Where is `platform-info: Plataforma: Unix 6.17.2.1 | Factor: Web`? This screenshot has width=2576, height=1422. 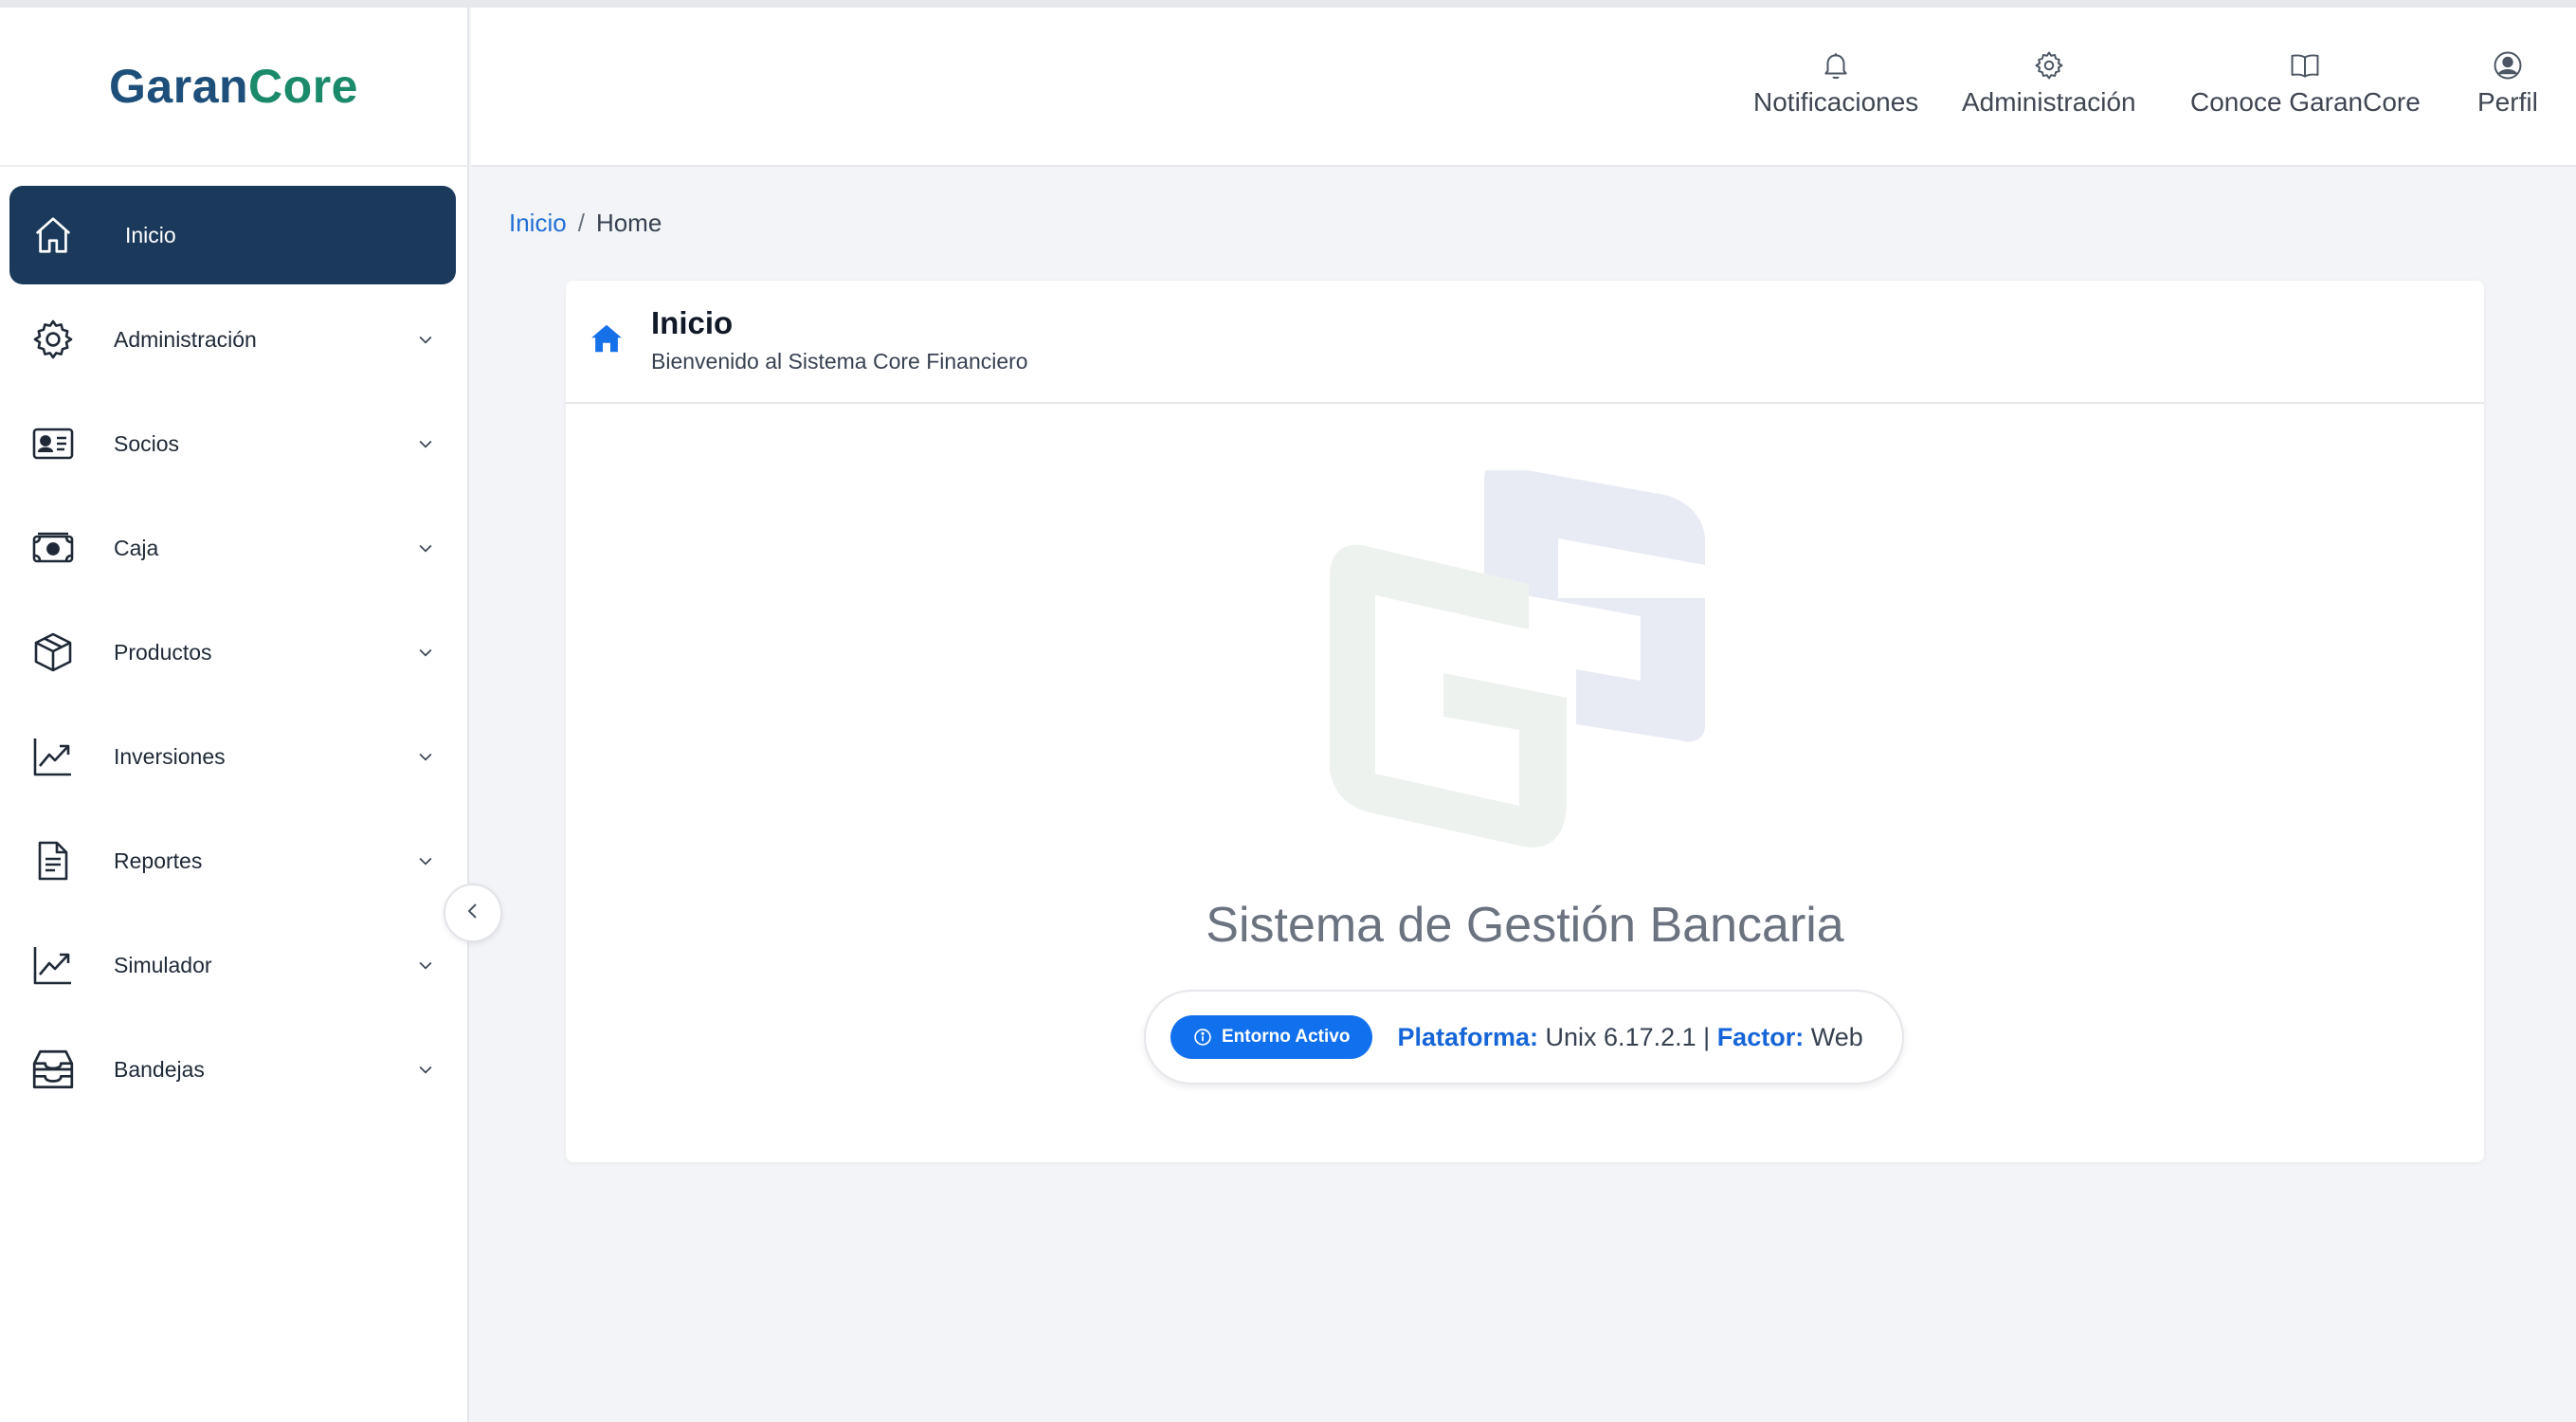
platform-info: Plataforma: Unix 6.17.2.1 | Factor: Web is located at coordinates (1629, 1037).